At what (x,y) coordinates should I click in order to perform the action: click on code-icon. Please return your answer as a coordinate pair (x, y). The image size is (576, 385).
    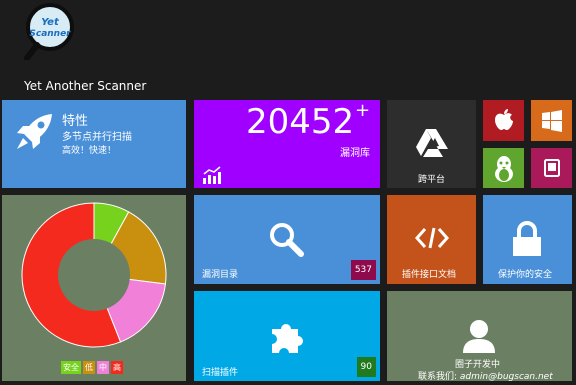
    Looking at the image, I should click on (432, 238).